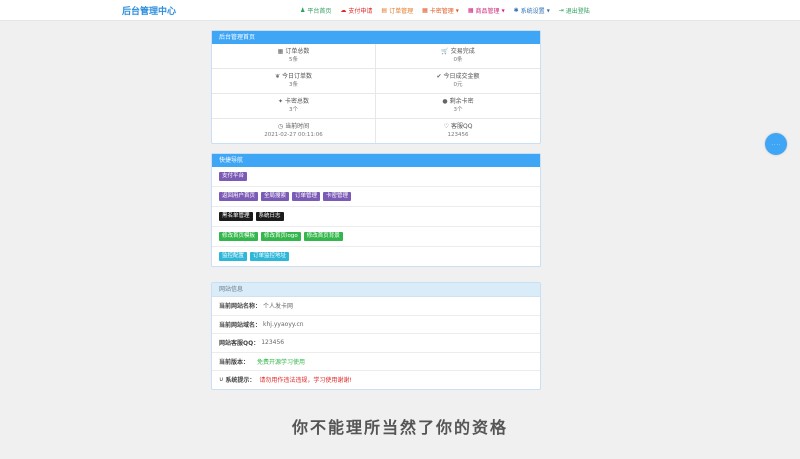  I want to click on stat-cell: ◷ 当前时间 2021-02-27 00:11:06, so click(294, 131).